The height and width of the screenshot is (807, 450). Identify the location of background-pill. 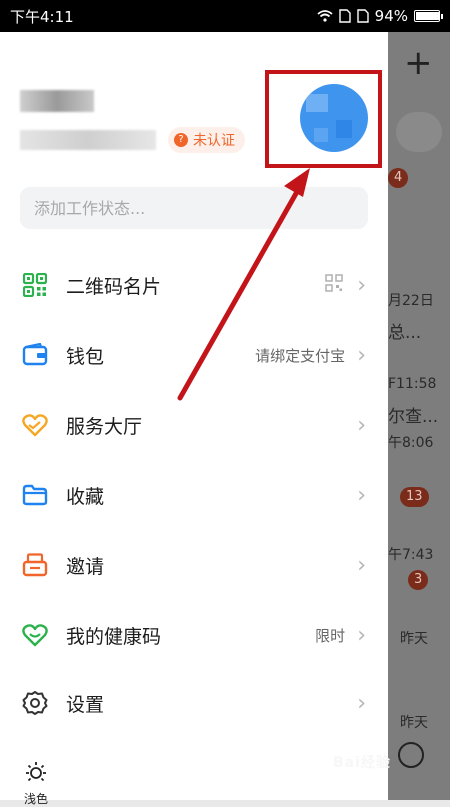
(419, 132).